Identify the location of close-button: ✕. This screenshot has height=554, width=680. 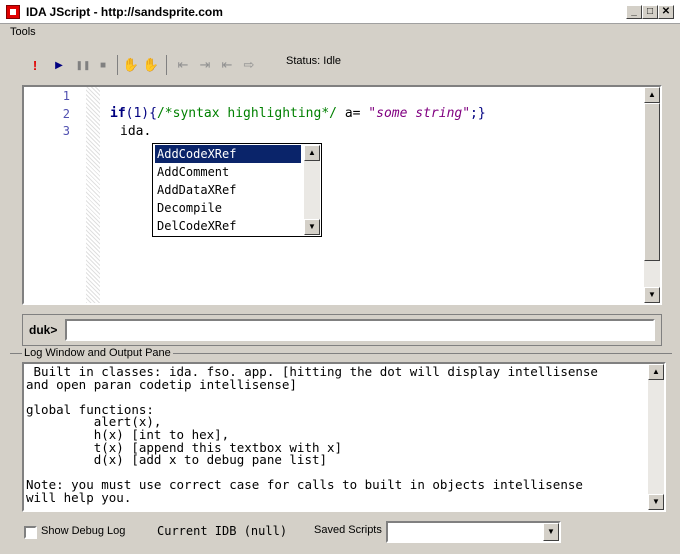
(666, 12).